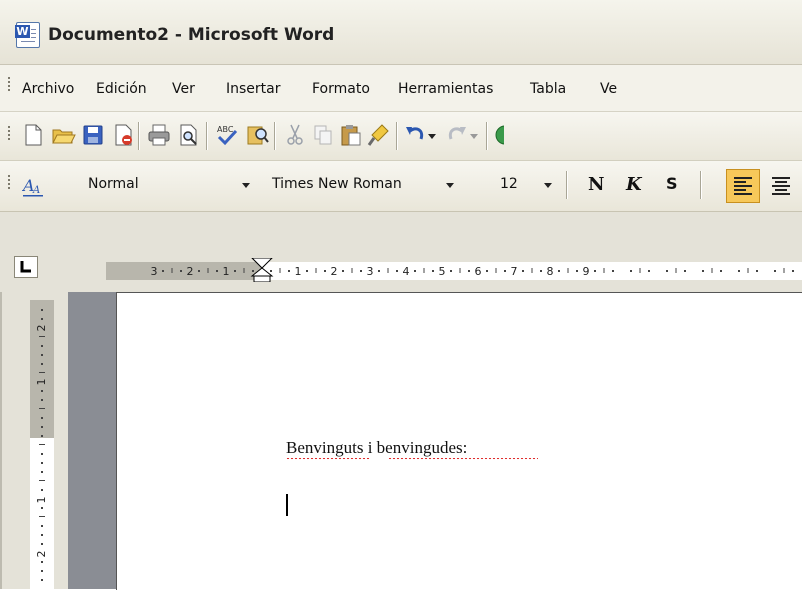  What do you see at coordinates (253, 89) in the screenshot?
I see `menu-insertar: Insertar` at bounding box center [253, 89].